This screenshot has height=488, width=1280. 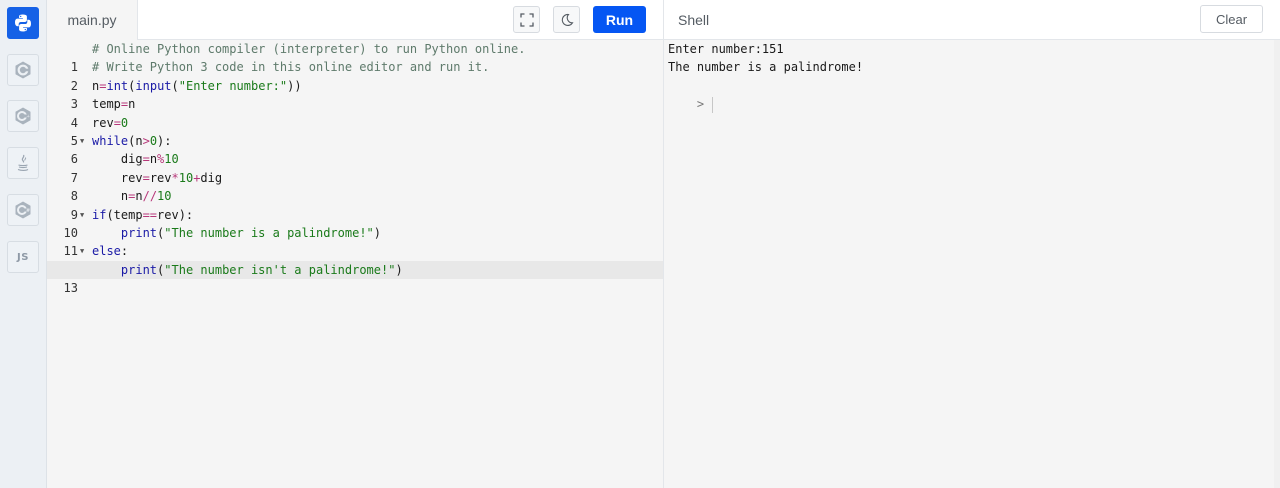 I want to click on line-number: 13, so click(x=70, y=288).